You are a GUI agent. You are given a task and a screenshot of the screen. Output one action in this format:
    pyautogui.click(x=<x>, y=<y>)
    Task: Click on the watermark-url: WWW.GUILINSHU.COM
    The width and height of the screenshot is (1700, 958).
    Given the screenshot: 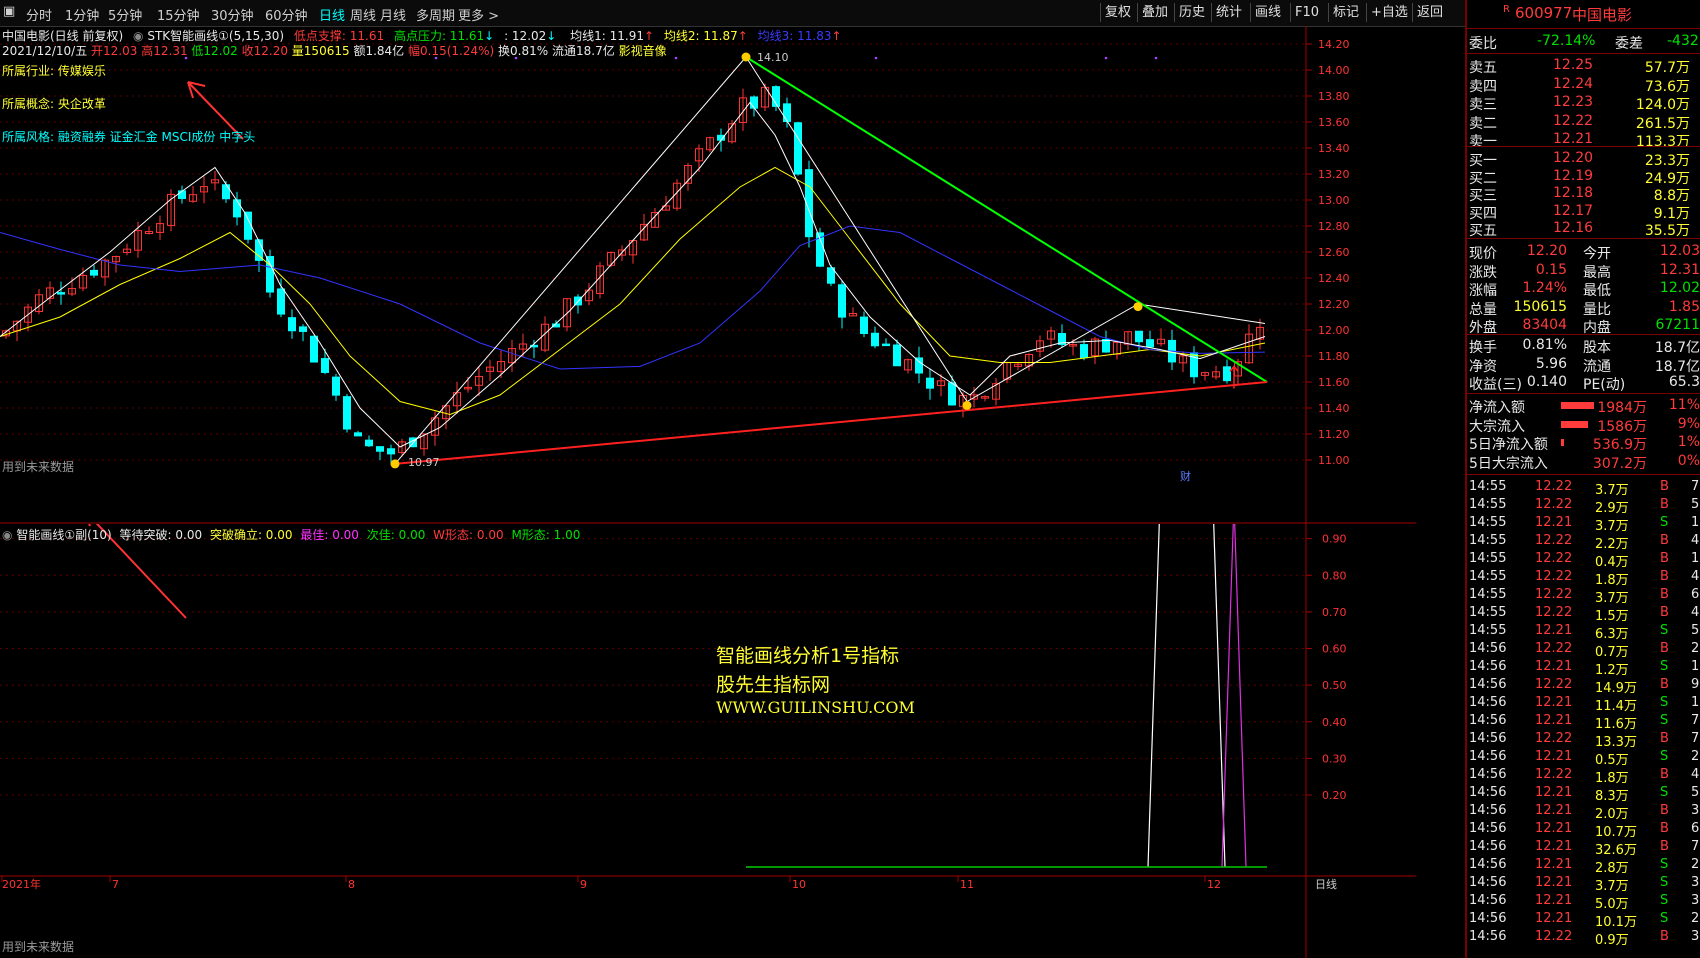 What is the action you would take?
    pyautogui.click(x=815, y=707)
    